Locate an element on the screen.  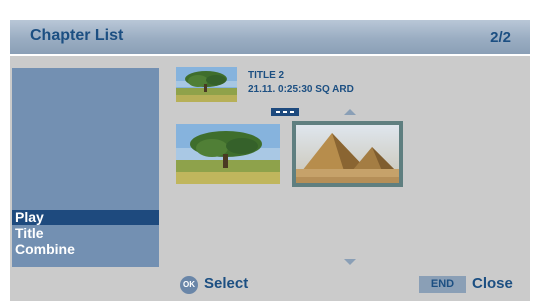
menu-item-title: Title is located at coordinates (85, 233).